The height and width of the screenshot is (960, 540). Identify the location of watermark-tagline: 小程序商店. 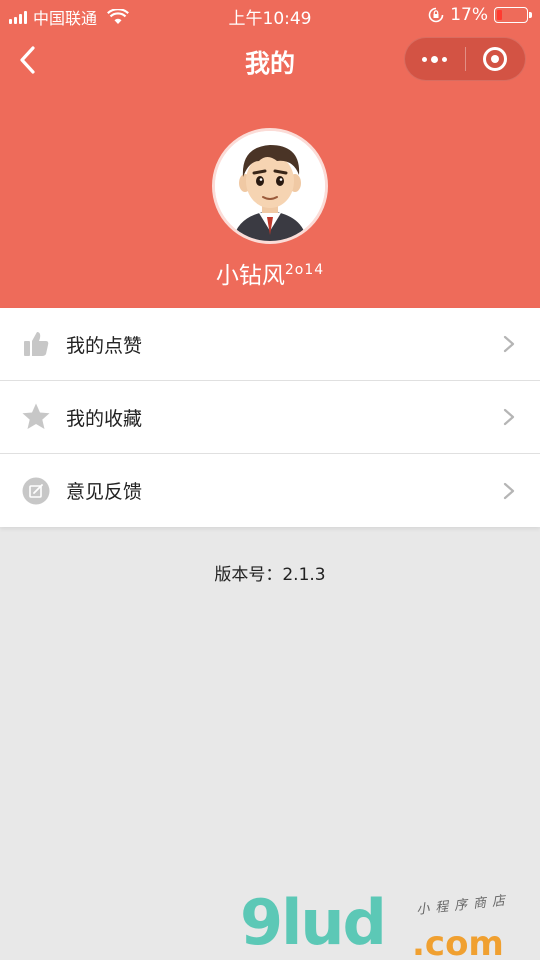
(463, 905).